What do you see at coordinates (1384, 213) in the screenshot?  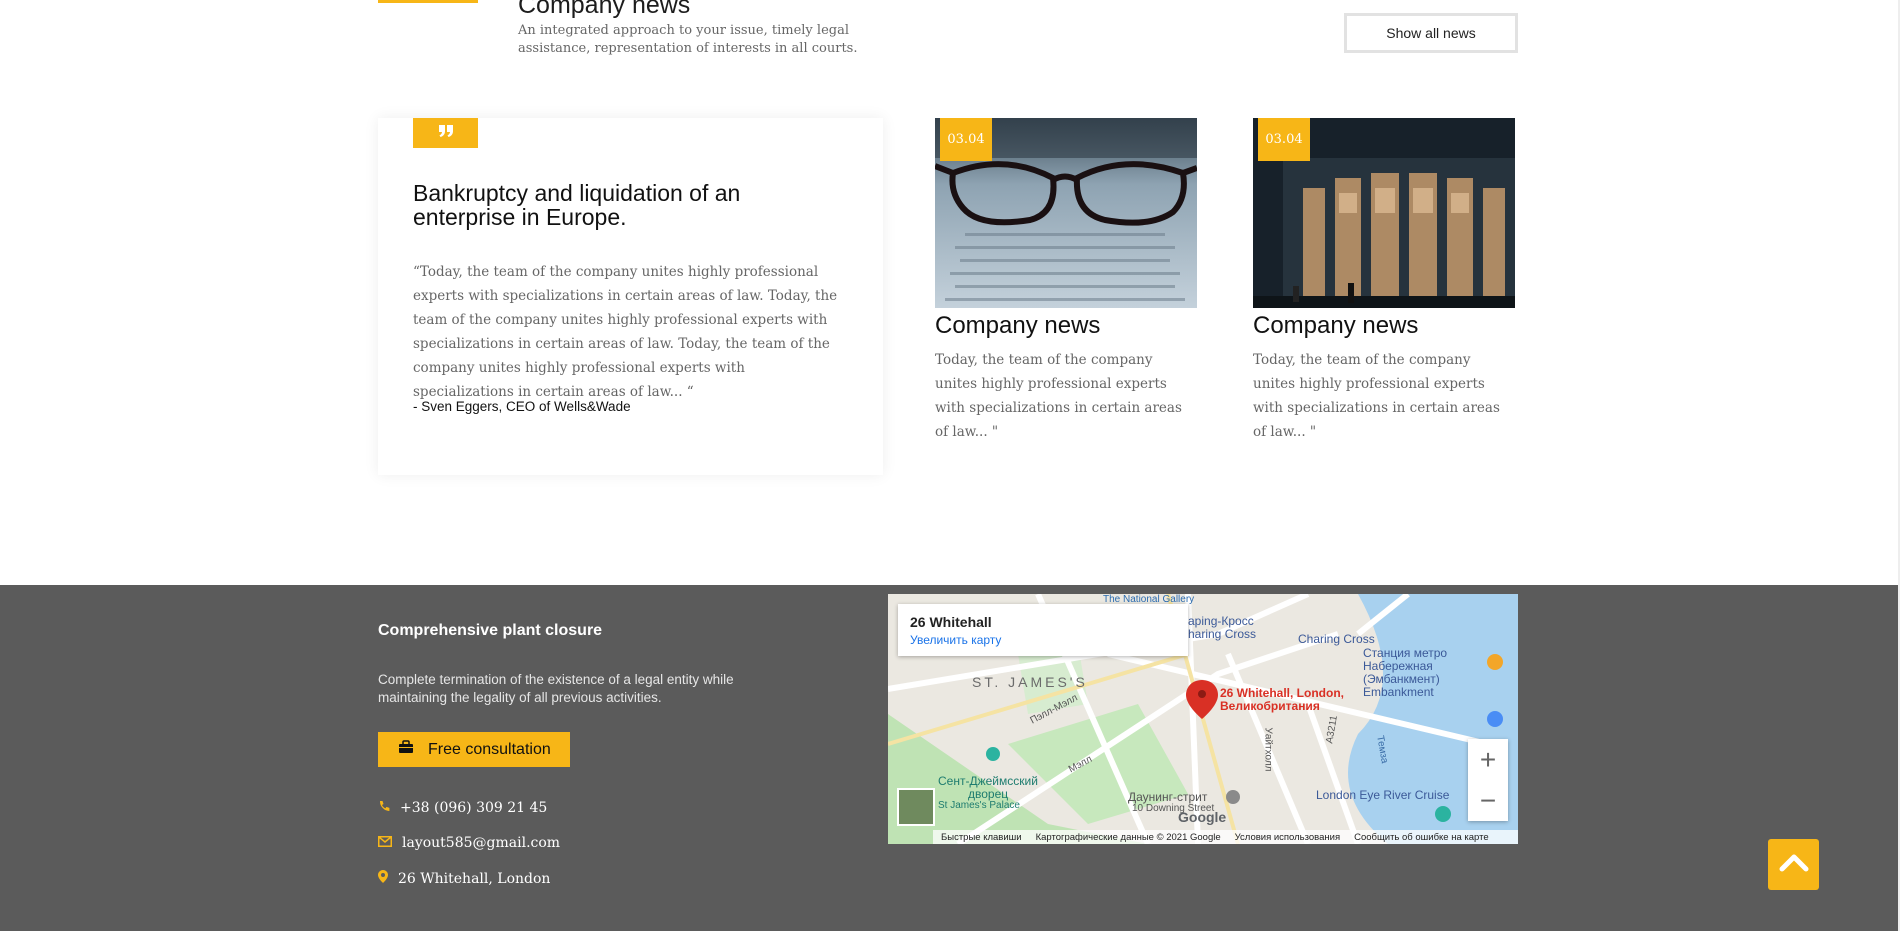 I see `news-image-building: 03.04` at bounding box center [1384, 213].